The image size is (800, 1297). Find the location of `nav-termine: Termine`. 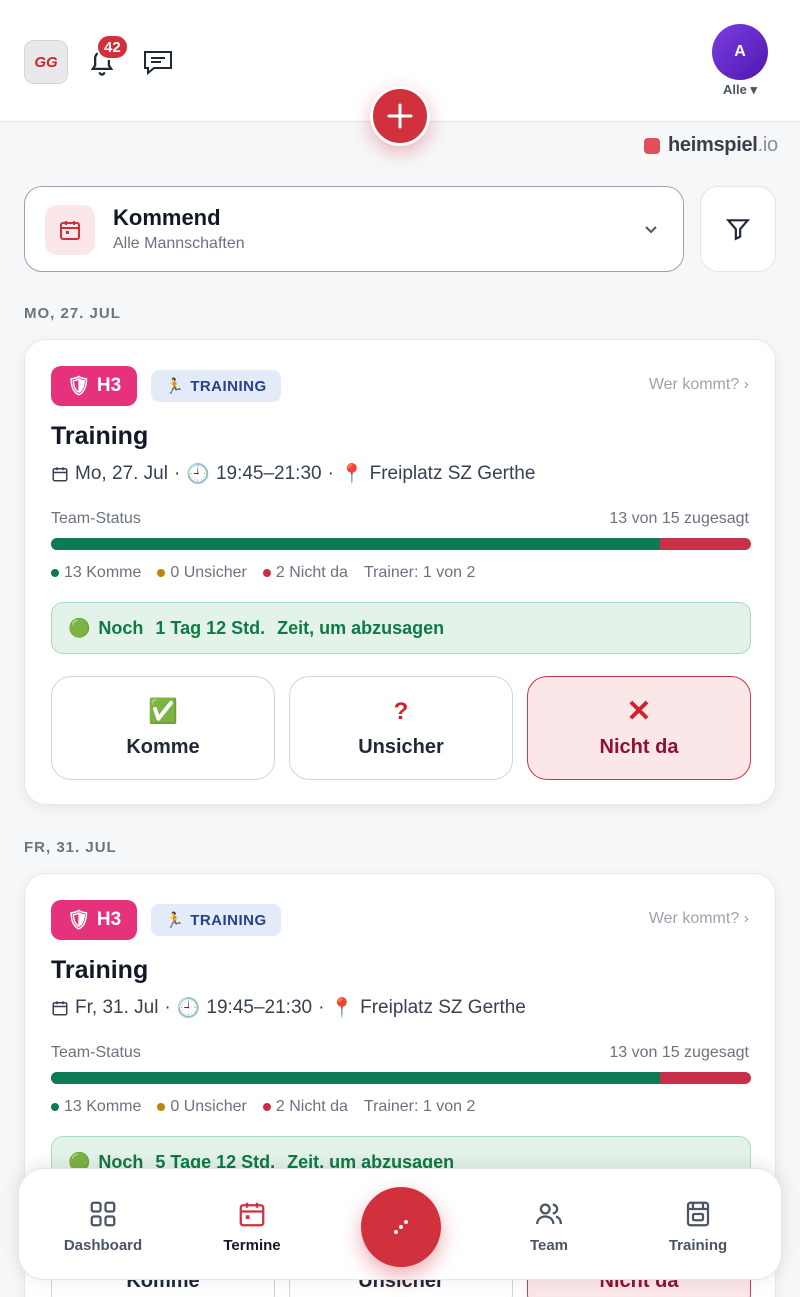

nav-termine: Termine is located at coordinates (252, 1226).